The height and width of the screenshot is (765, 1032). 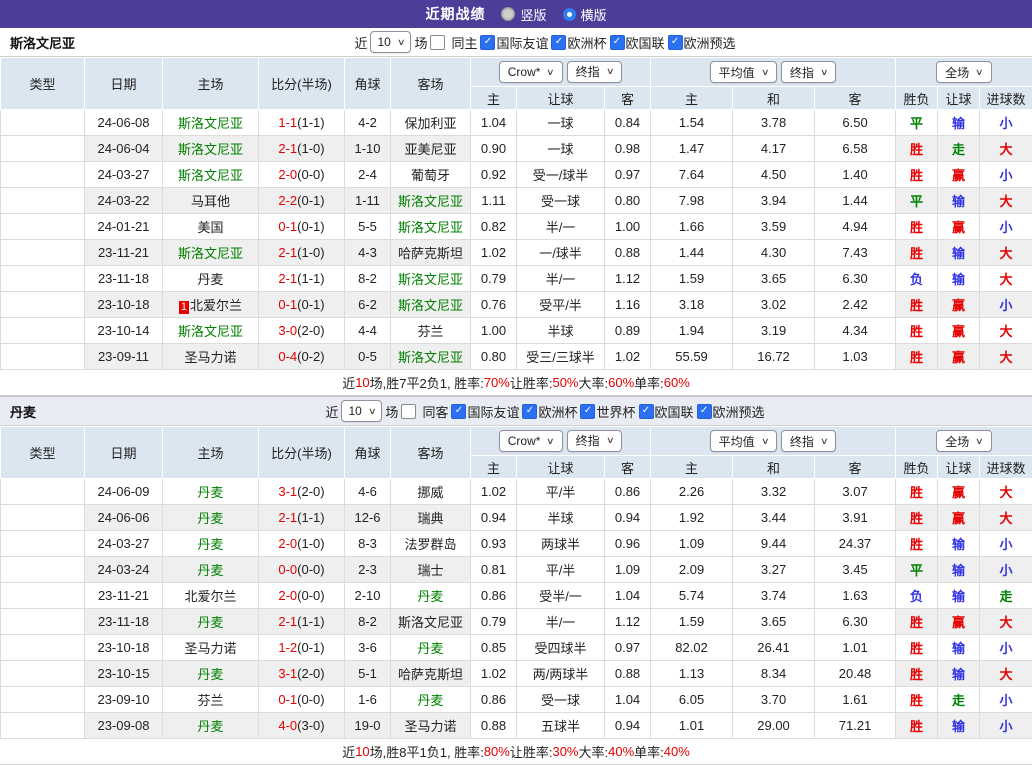 What do you see at coordinates (524, 441) in the screenshot?
I see `crow-select-value: Crow*` at bounding box center [524, 441].